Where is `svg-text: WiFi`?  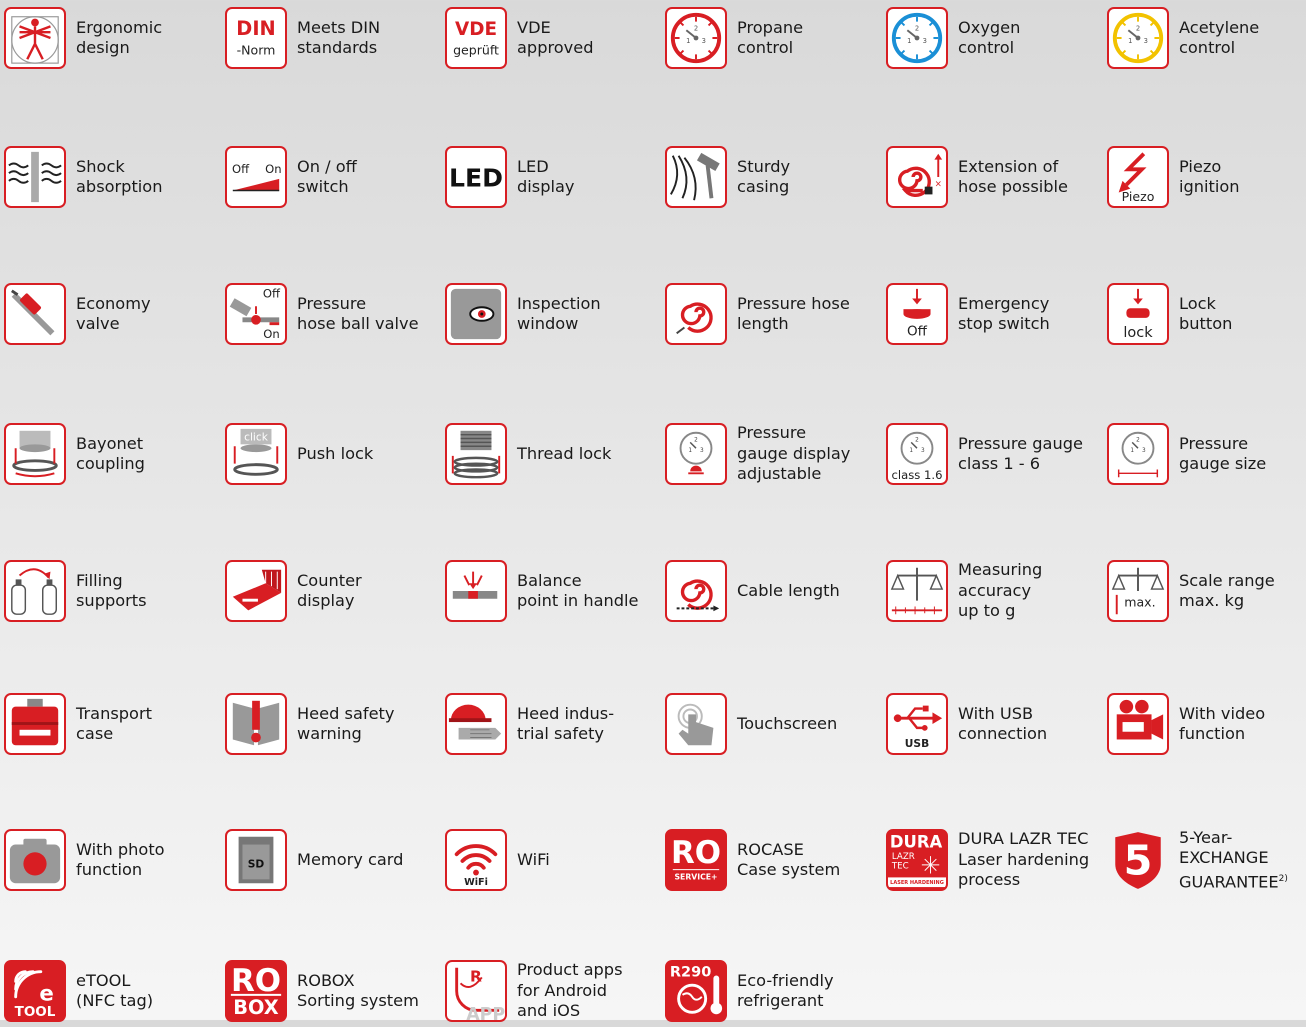
svg-text: WiFi is located at coordinates (476, 882).